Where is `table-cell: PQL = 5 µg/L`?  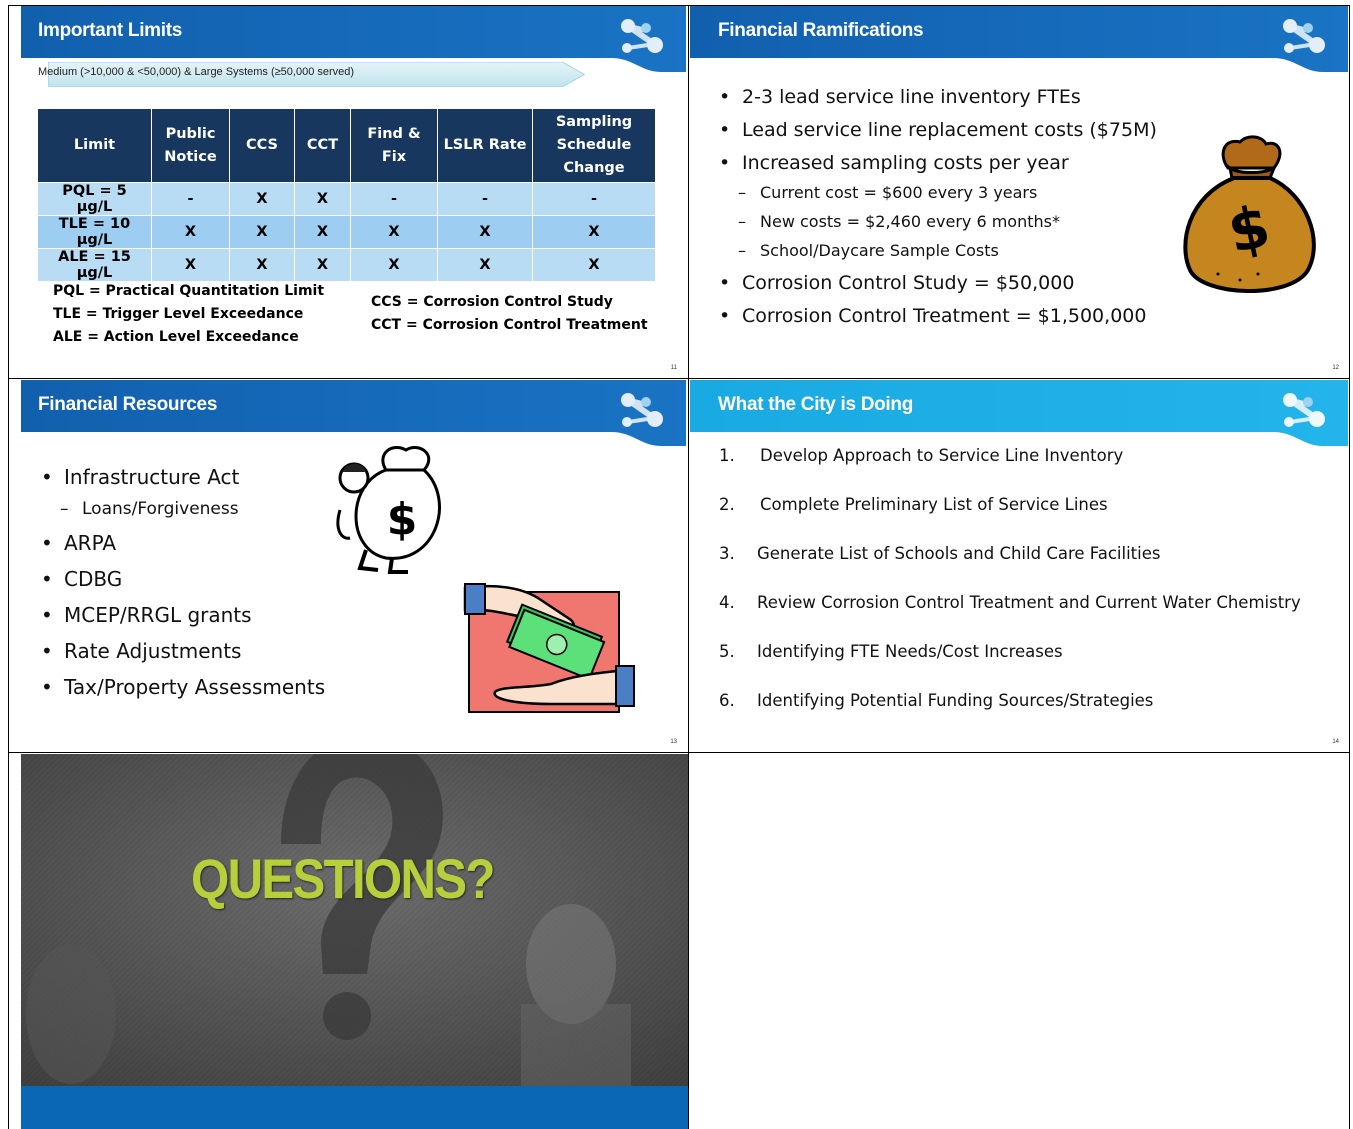 table-cell: PQL = 5 µg/L is located at coordinates (95, 199).